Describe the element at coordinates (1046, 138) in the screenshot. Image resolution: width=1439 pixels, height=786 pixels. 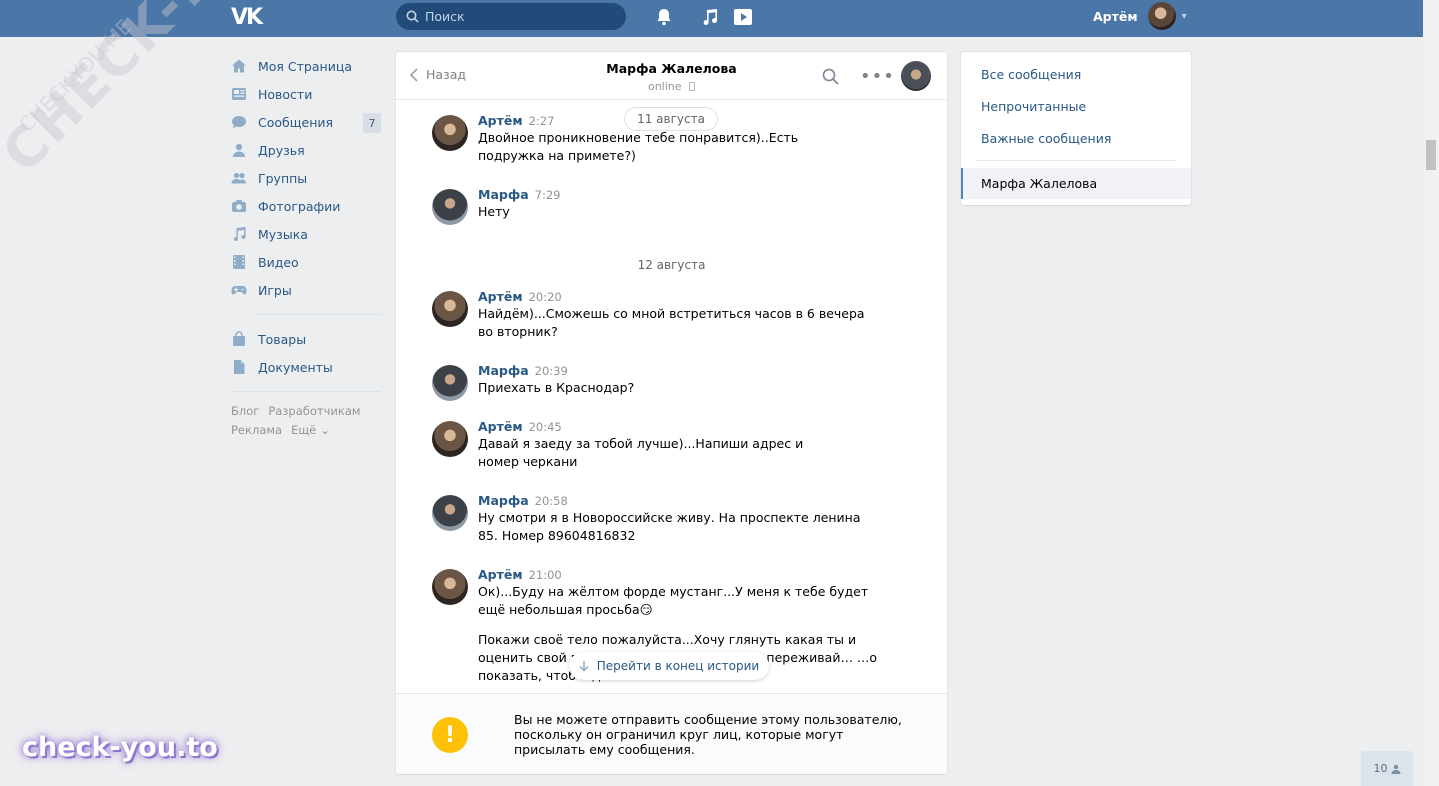
I see `menu-item-important: Важные сообщения` at that location.